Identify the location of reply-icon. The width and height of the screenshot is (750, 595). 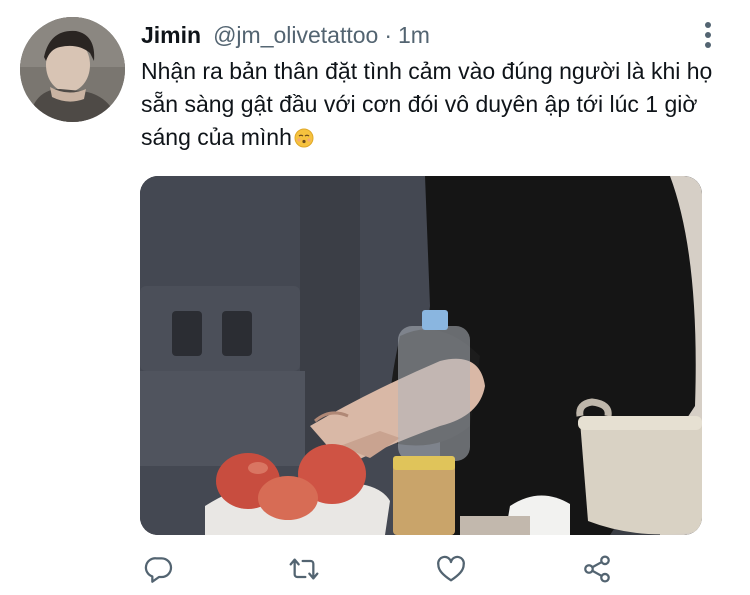
(158, 570).